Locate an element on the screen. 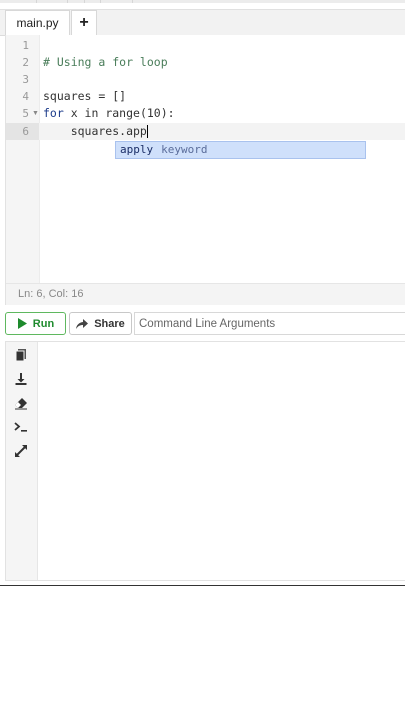  tab-main-py: main.py is located at coordinates (37, 22).